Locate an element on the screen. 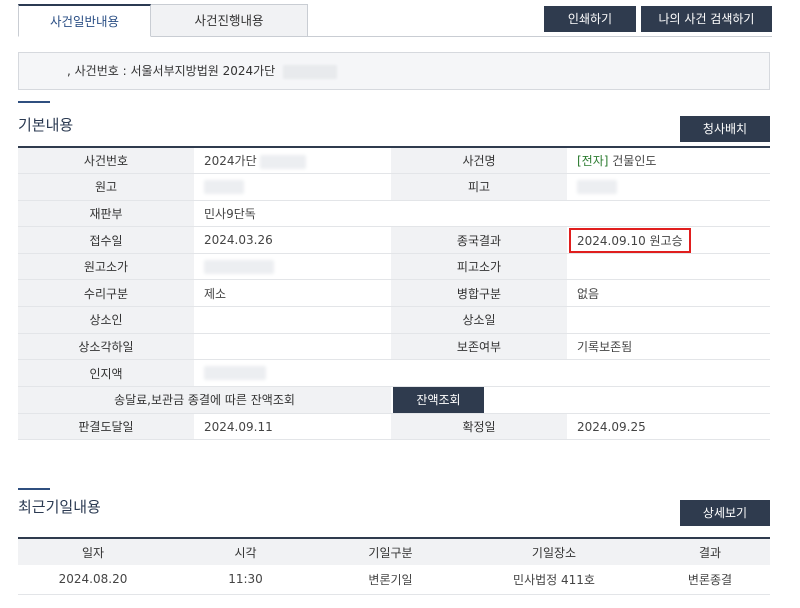 This screenshot has width=800, height=608. label-defendant: 피고 is located at coordinates (479, 187).